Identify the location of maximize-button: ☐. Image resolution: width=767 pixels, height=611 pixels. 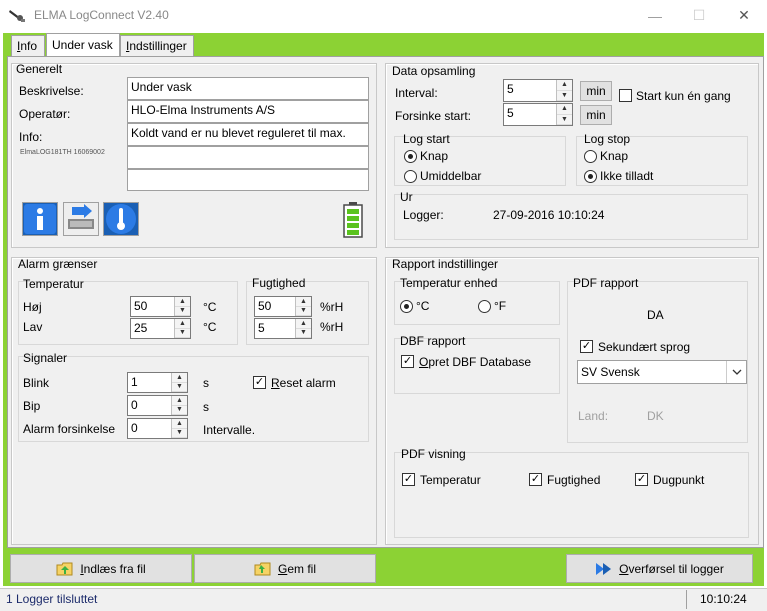
(699, 15).